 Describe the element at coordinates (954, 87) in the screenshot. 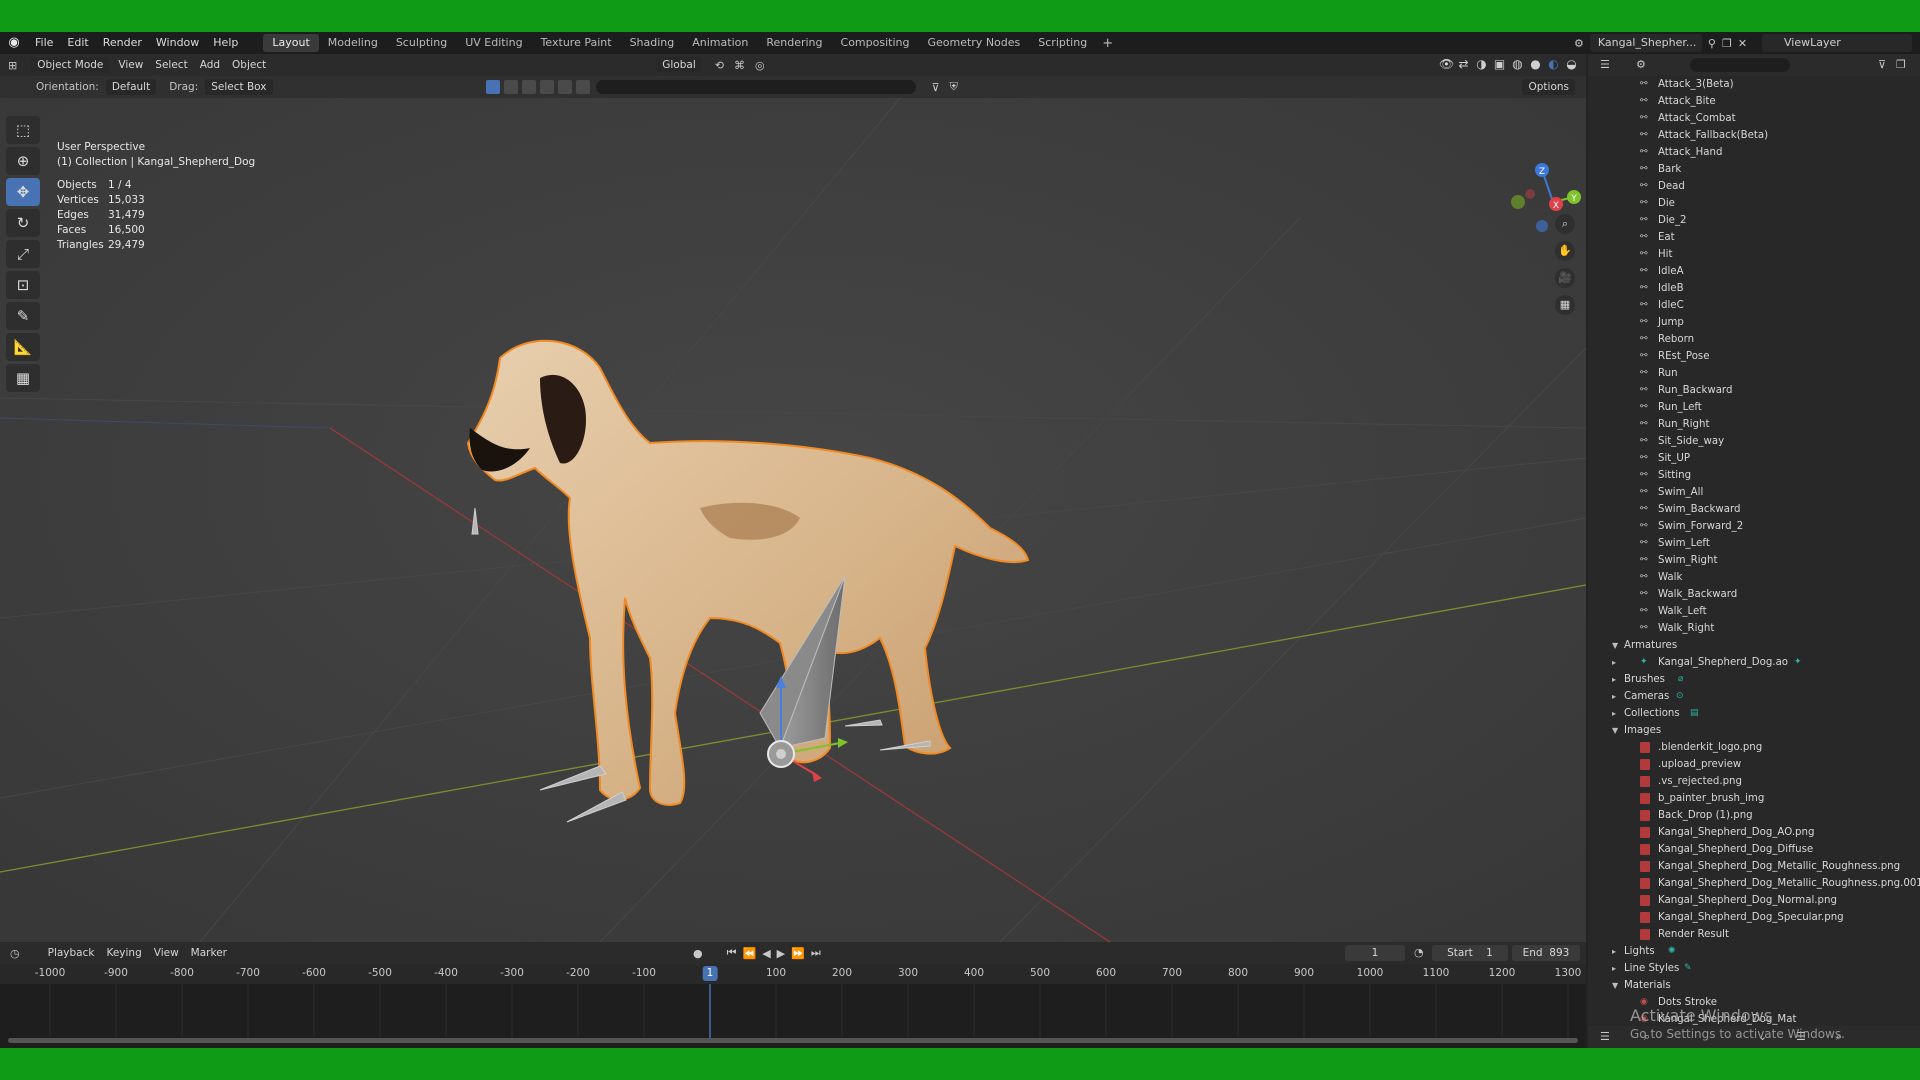

I see `shield-icon: ⛨` at that location.